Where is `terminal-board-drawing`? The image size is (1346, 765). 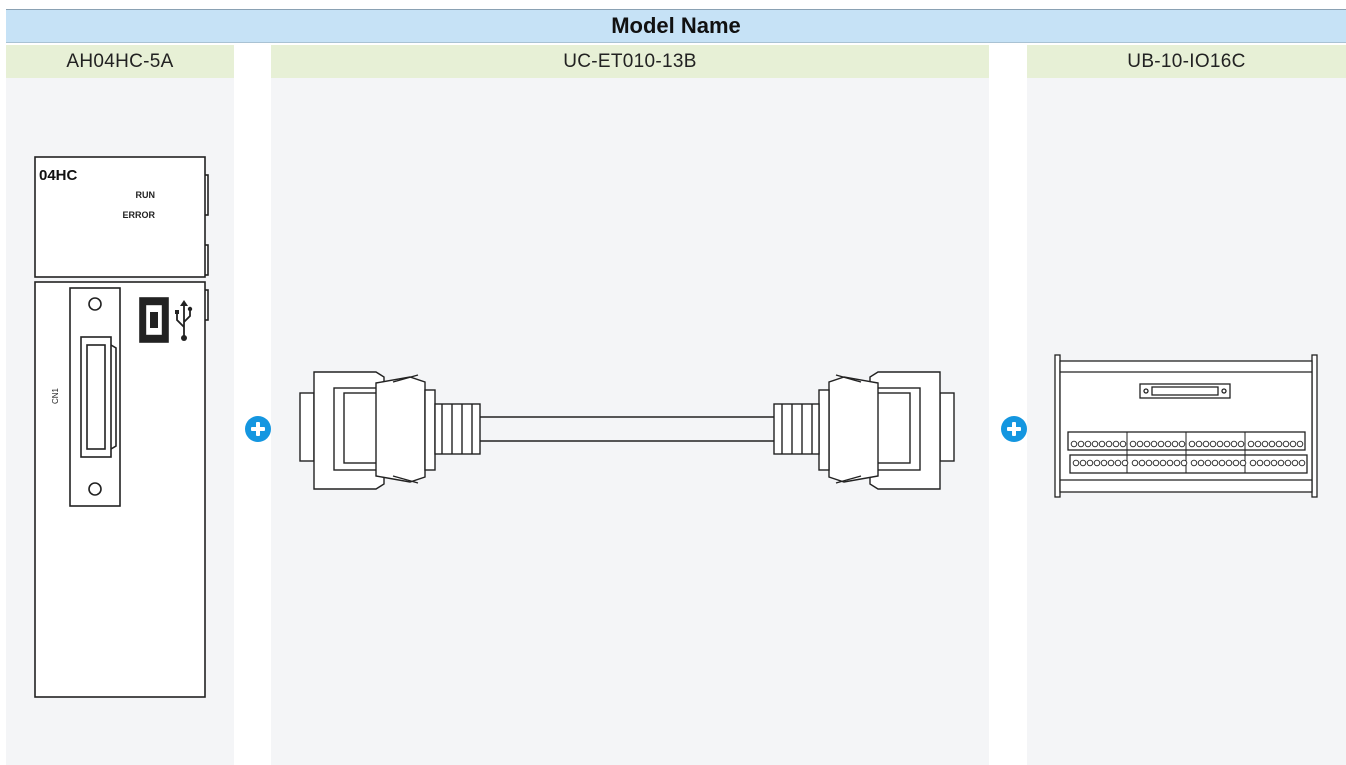
terminal-board-drawing is located at coordinates (1186, 426).